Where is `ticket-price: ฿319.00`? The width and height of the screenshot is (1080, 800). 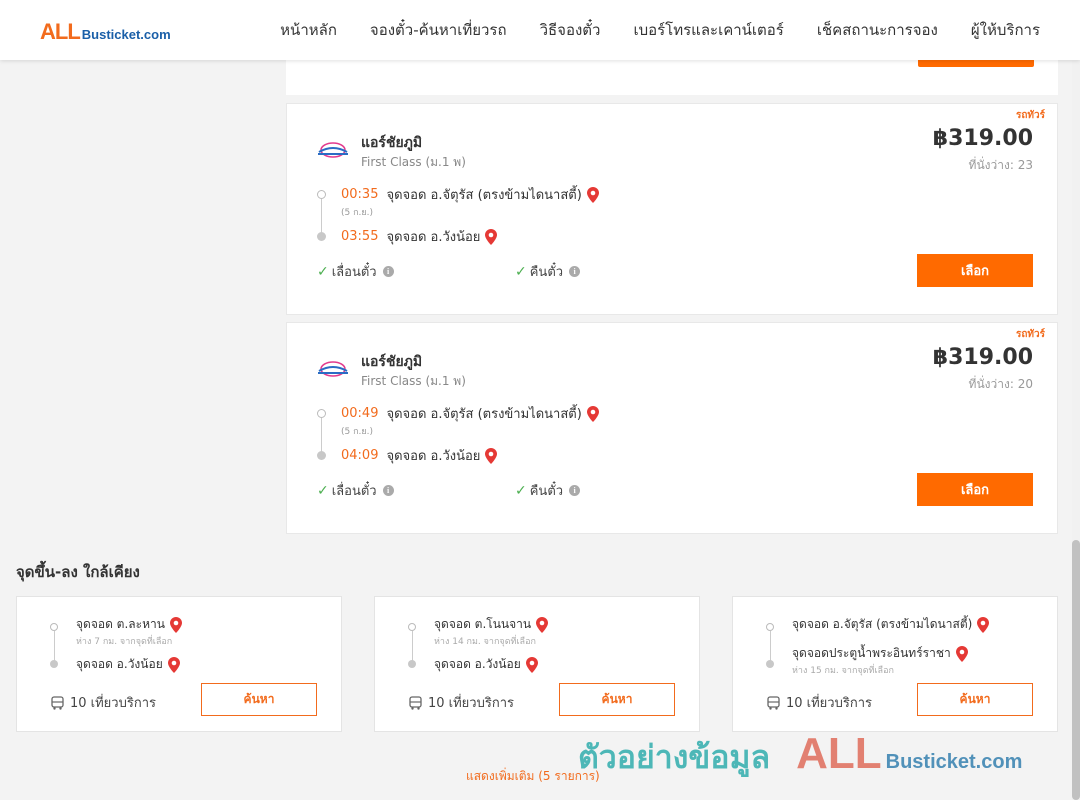
ticket-price: ฿319.00 is located at coordinates (982, 138).